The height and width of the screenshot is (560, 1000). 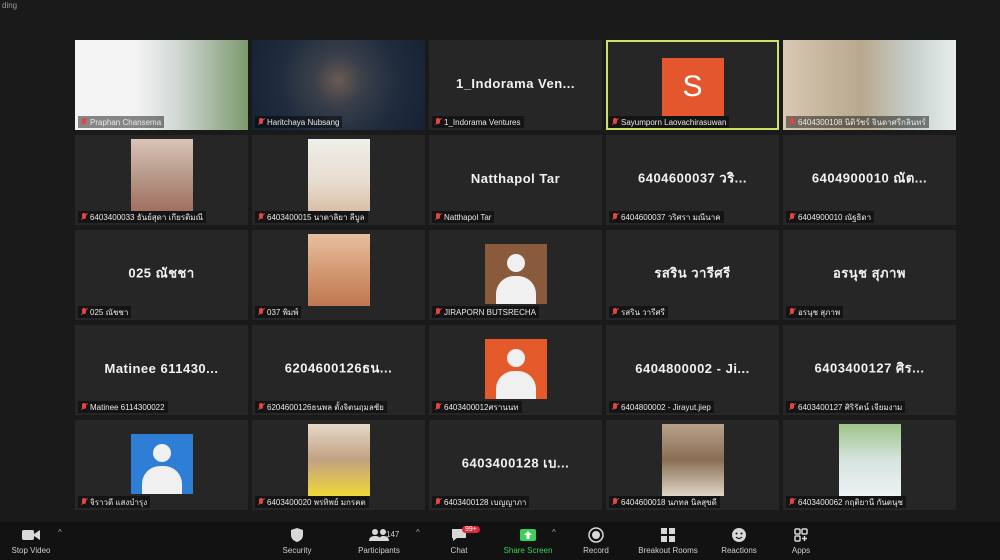 What do you see at coordinates (515, 370) in the screenshot?
I see `participant-tile: 6403400012ศรานนท` at bounding box center [515, 370].